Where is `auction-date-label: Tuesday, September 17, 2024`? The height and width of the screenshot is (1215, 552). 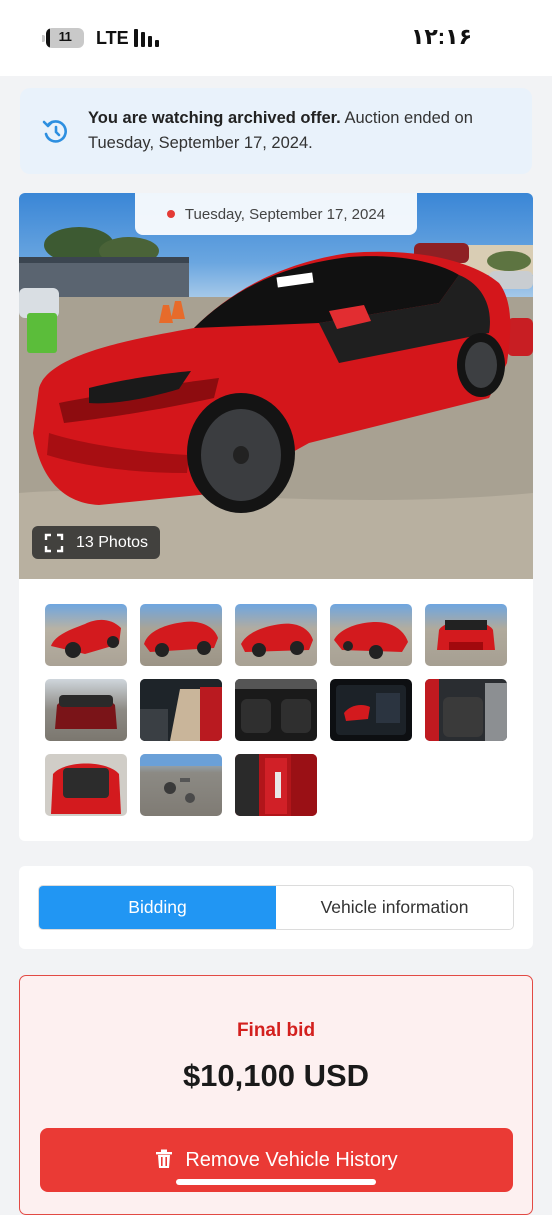
auction-date-label: Tuesday, September 17, 2024 is located at coordinates (285, 214).